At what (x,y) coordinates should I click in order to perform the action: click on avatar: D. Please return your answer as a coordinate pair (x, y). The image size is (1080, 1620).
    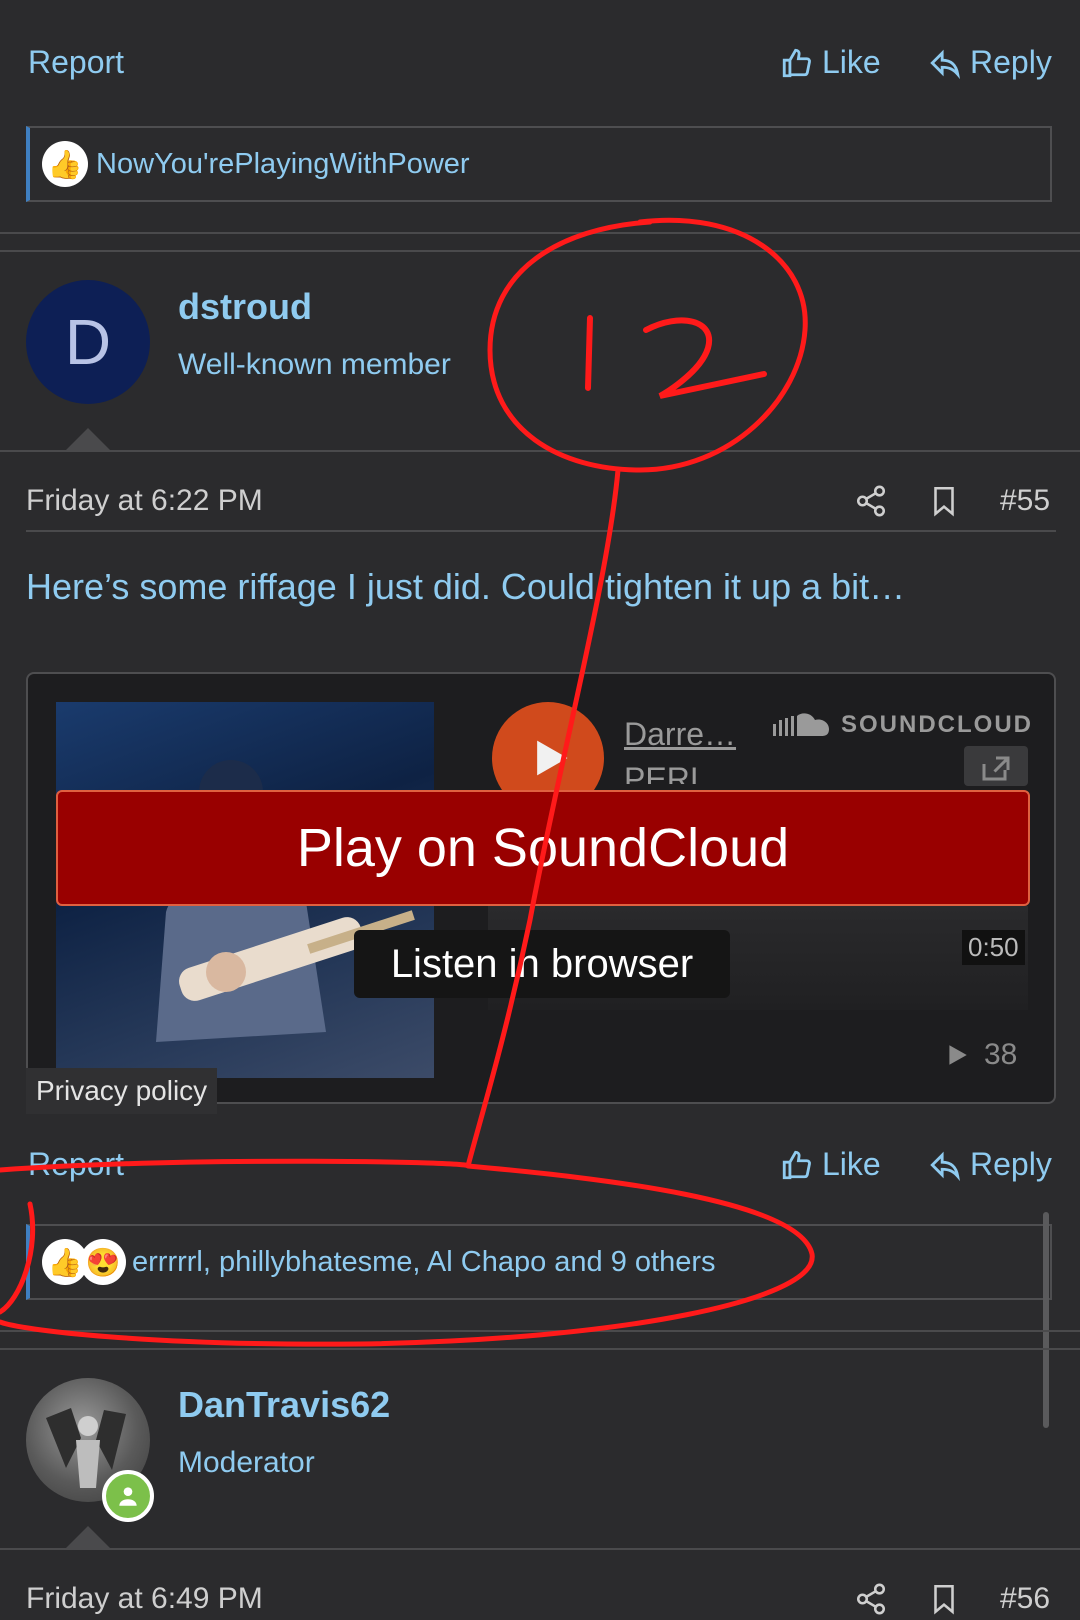
    Looking at the image, I should click on (88, 342).